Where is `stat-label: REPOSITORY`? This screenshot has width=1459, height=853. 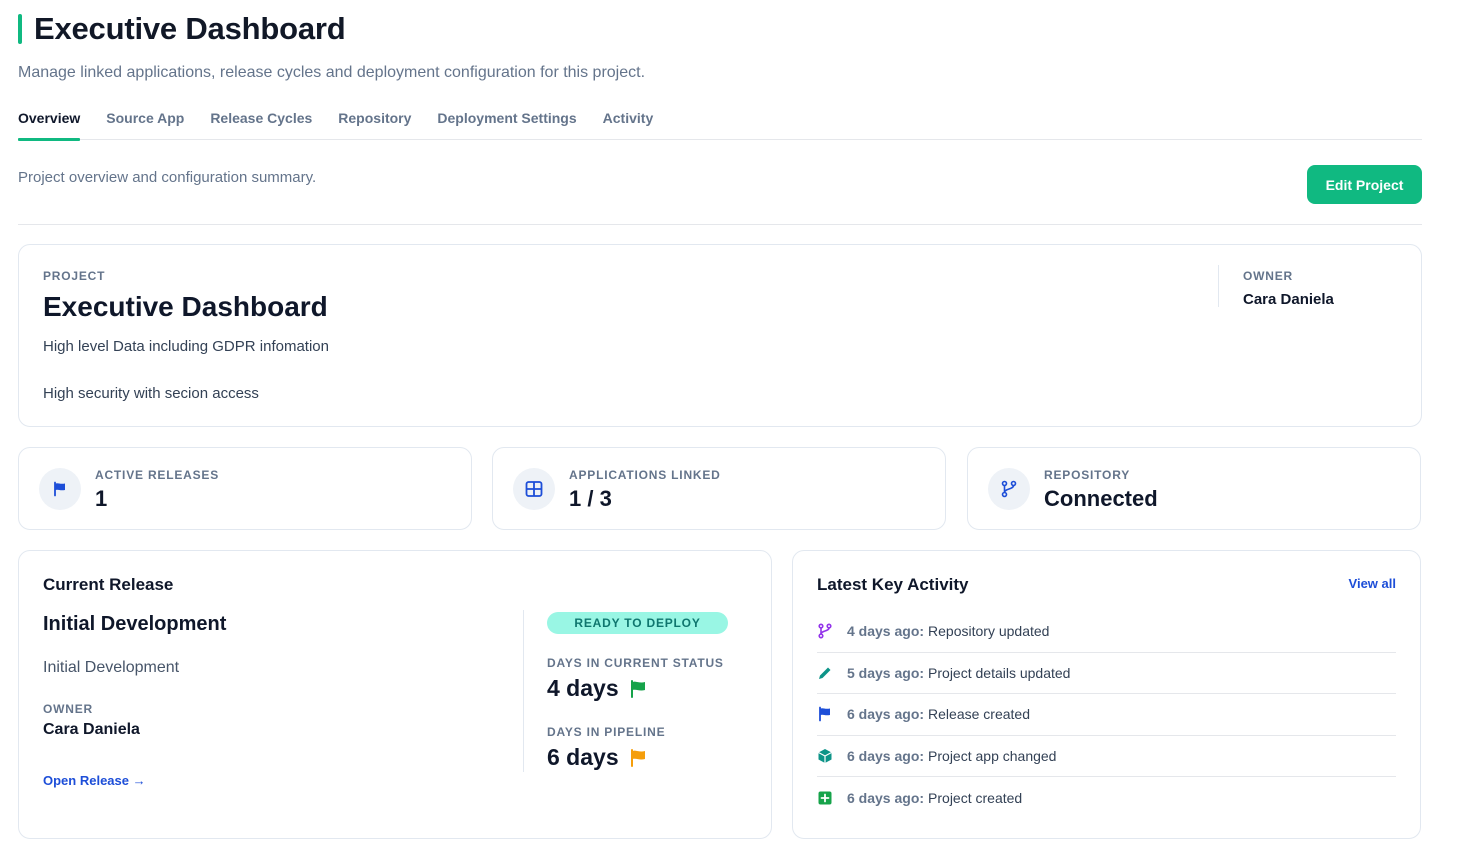
stat-label: REPOSITORY is located at coordinates (1087, 475).